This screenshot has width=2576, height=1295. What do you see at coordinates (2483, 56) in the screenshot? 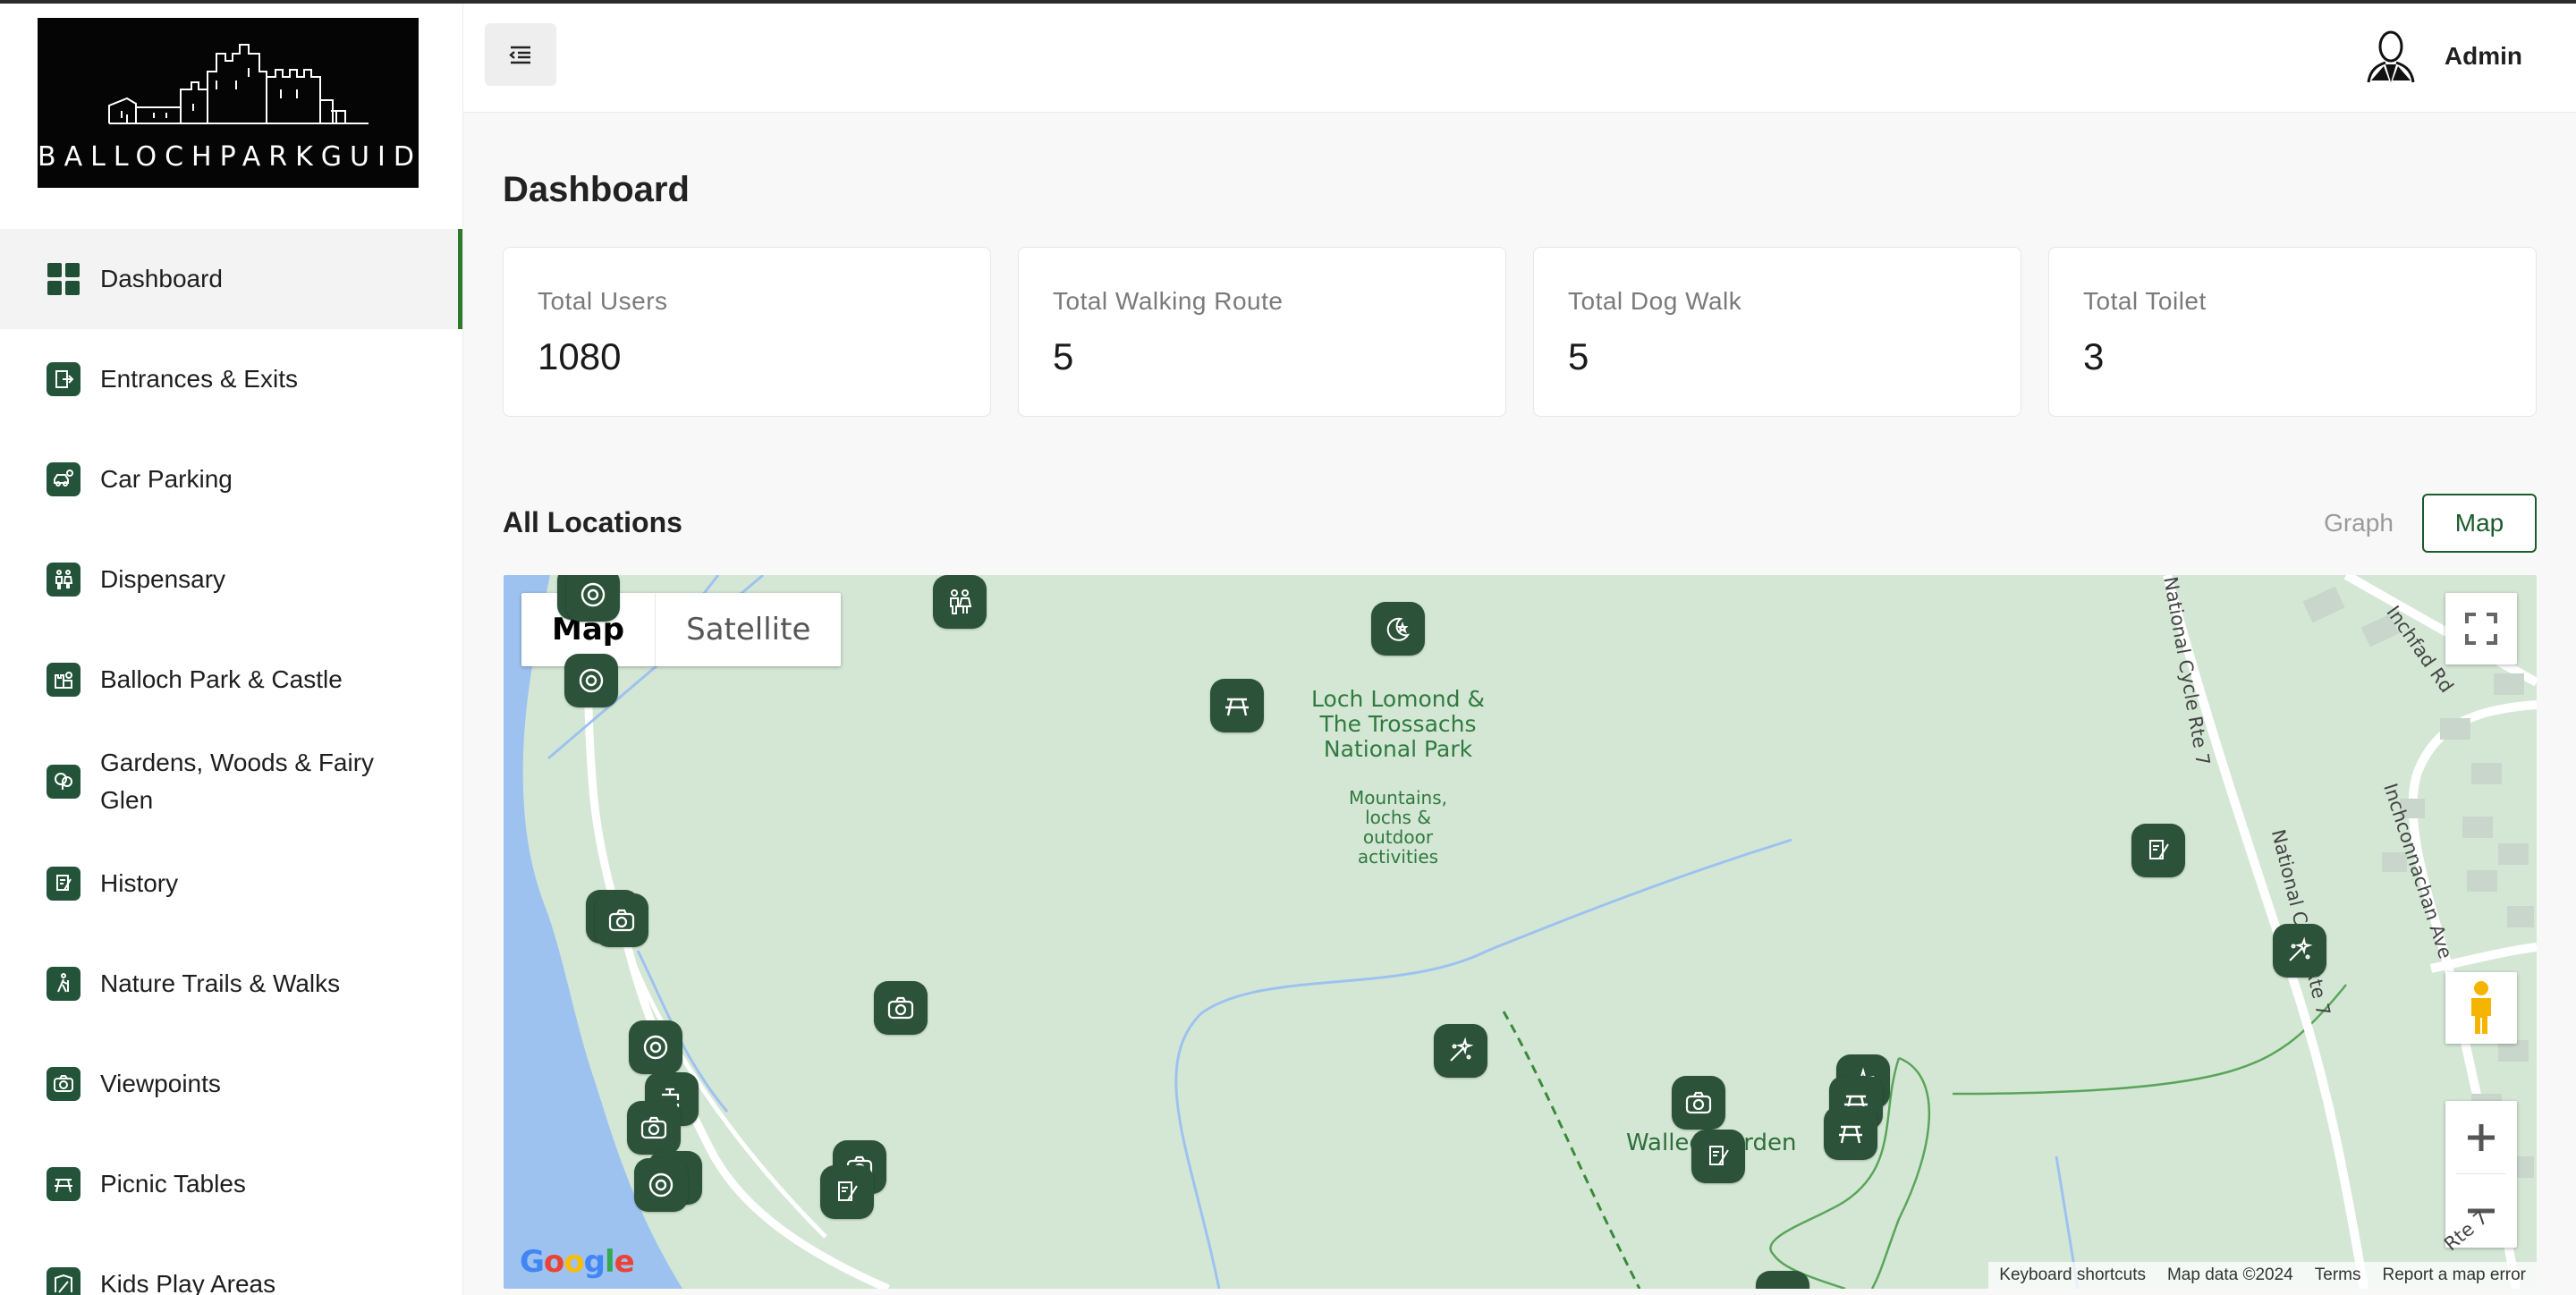
I see `user-name: Admin` at bounding box center [2483, 56].